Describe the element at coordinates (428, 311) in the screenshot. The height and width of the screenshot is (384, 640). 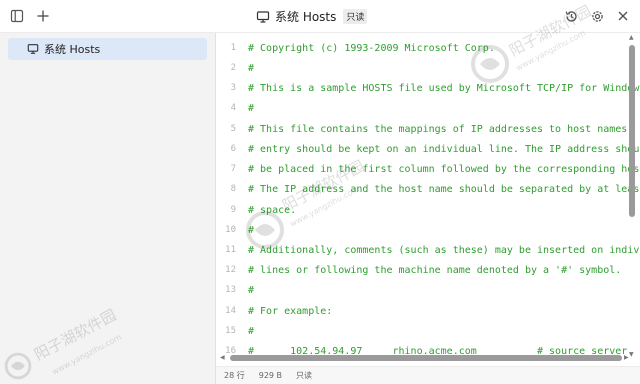
I see `code-line: 14 # For example:` at that location.